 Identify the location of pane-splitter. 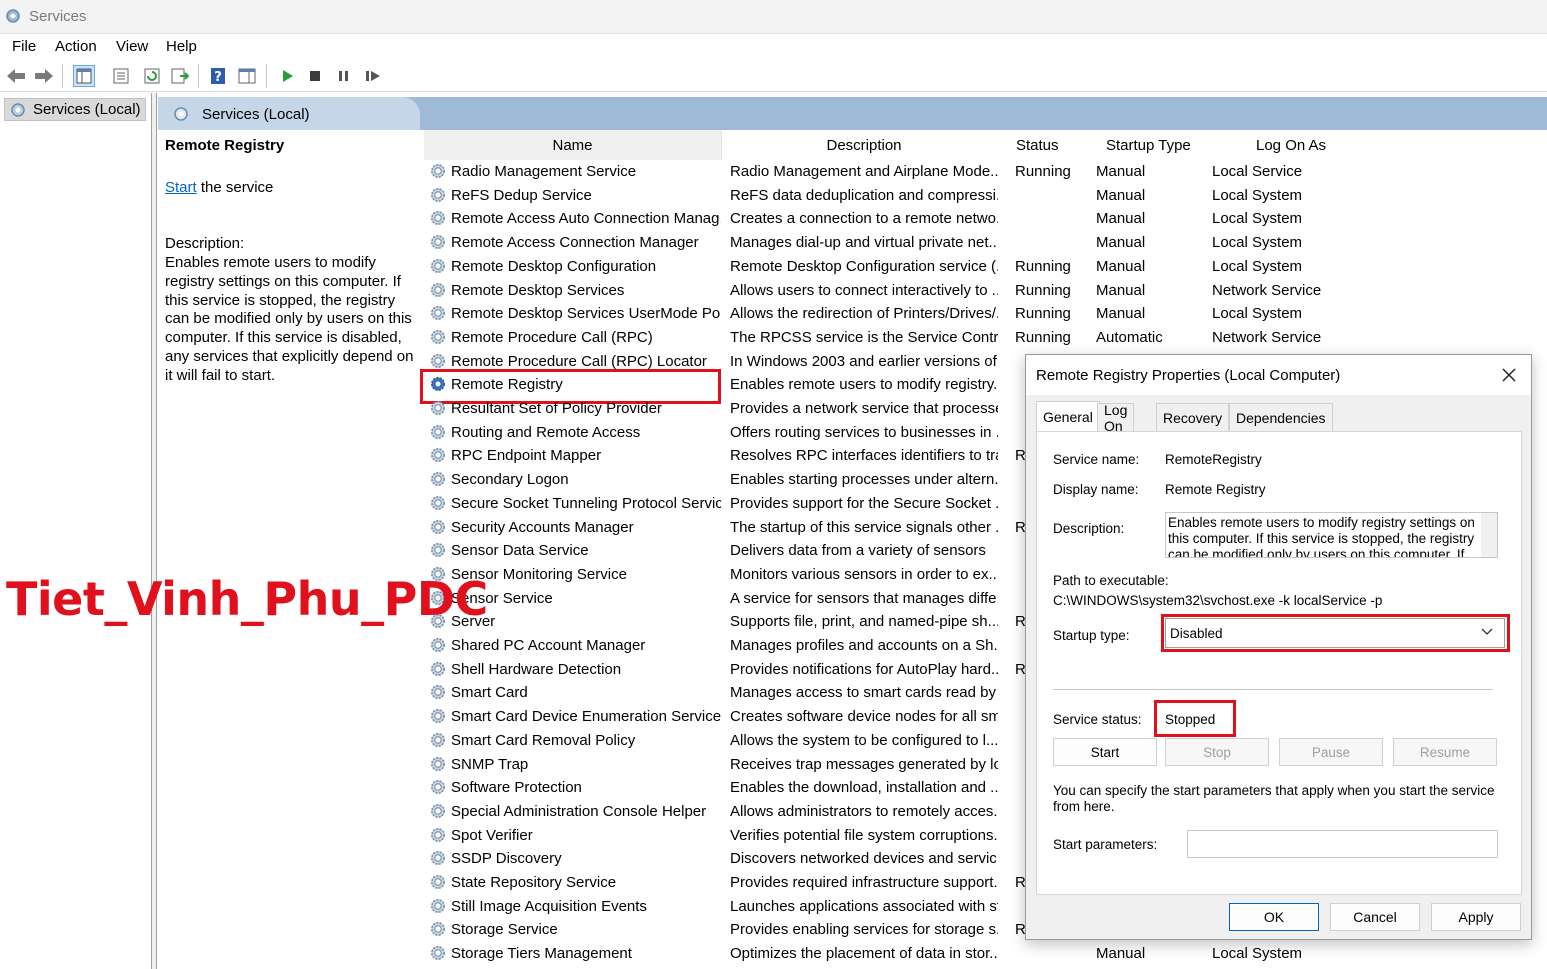
(154, 531).